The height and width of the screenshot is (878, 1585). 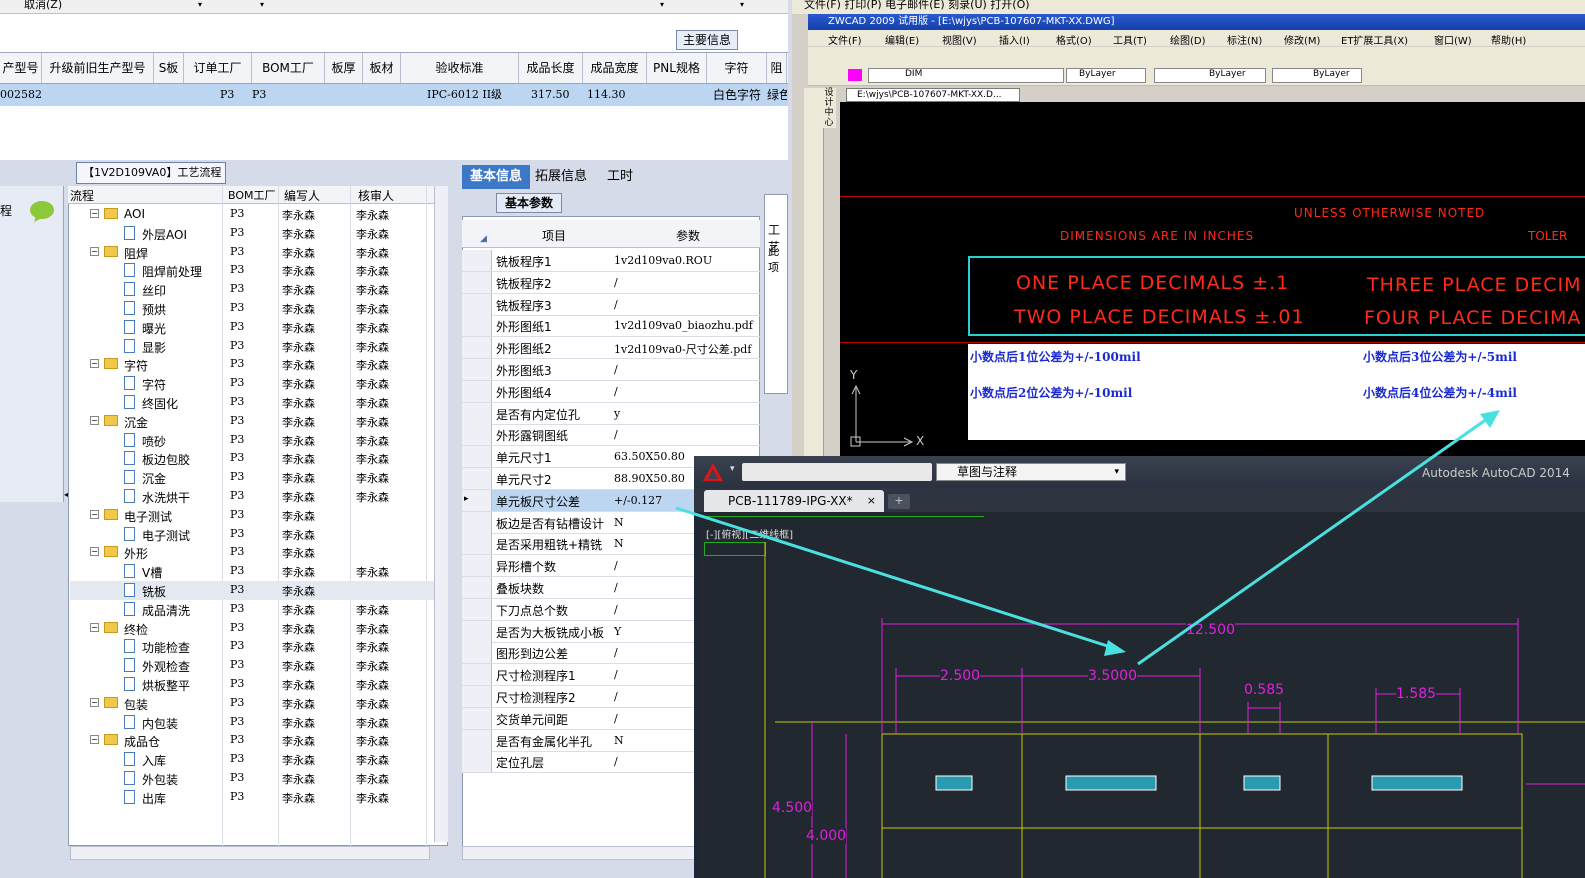 What do you see at coordinates (638, 500) in the screenshot?
I see `param-value: +/-0.127` at bounding box center [638, 500].